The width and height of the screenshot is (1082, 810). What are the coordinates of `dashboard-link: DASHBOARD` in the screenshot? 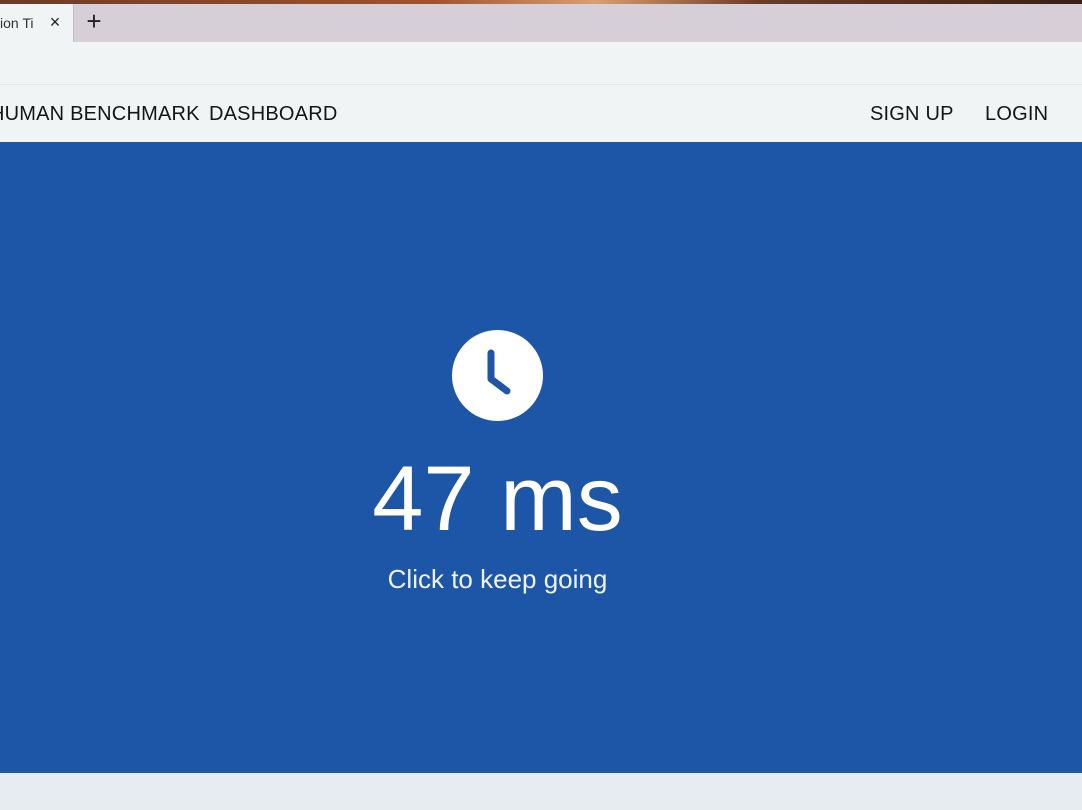 It's located at (273, 114).